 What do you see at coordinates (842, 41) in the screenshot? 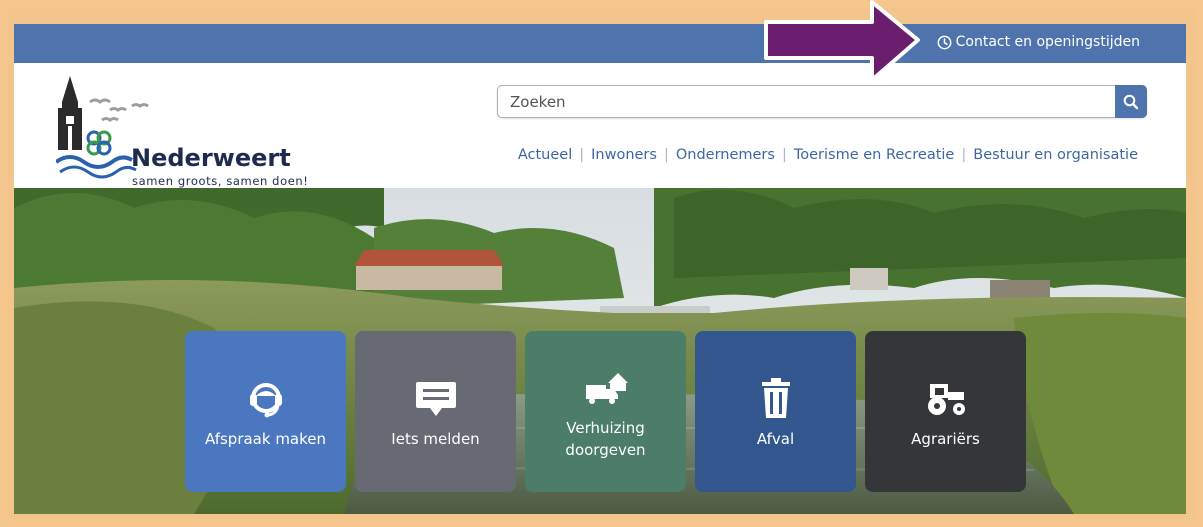
I see `annotation-arrow-icon` at bounding box center [842, 41].